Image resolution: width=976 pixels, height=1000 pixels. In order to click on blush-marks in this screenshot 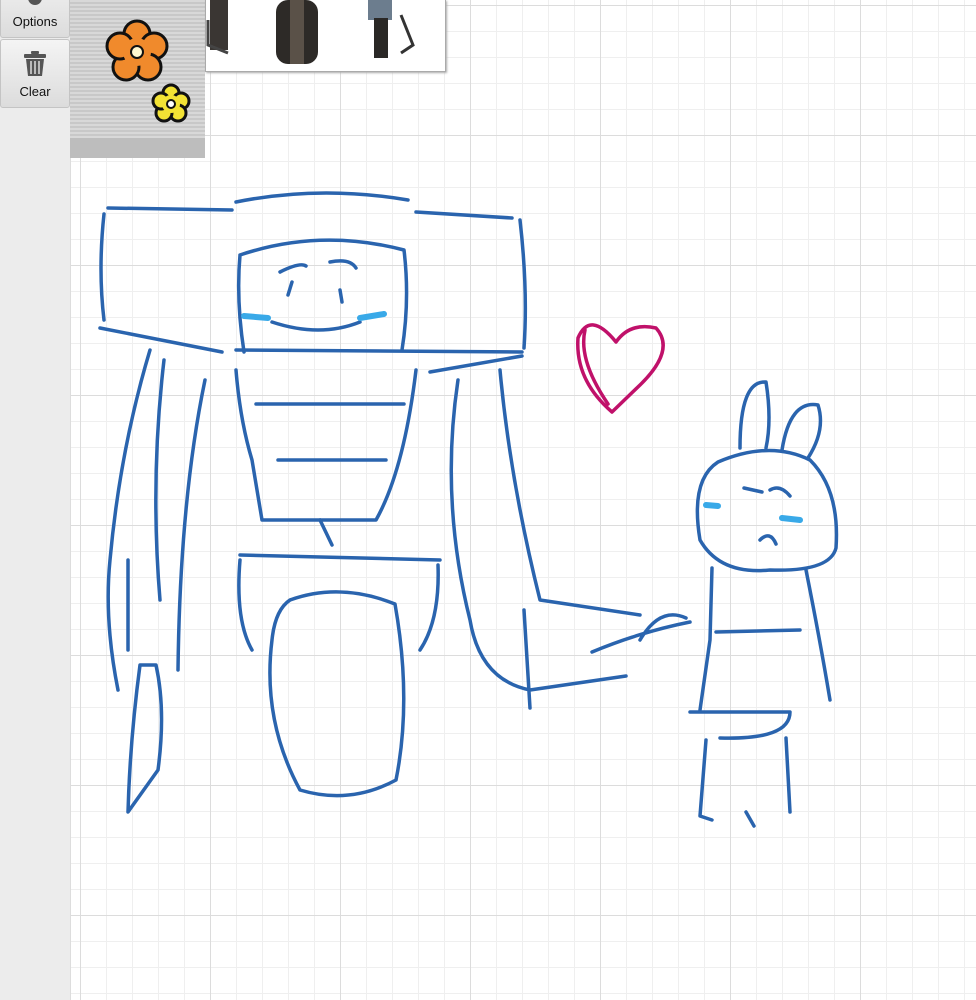, I will do `click(522, 417)`.